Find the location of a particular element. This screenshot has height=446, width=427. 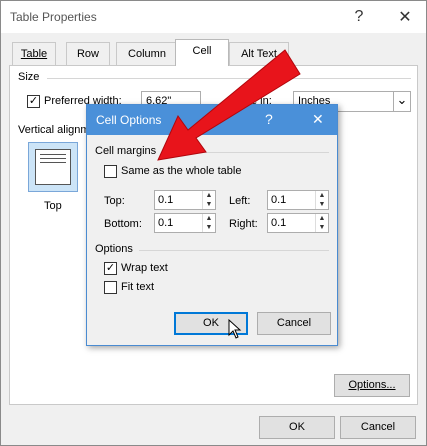

annotation-arrow-icon is located at coordinates (229, 105).